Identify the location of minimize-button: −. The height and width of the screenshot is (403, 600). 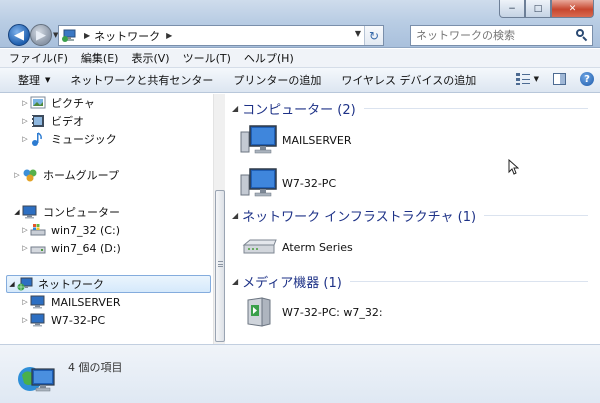
(512, 9).